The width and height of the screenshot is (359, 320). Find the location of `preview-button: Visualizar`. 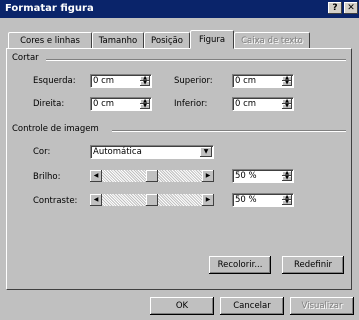

preview-button: Visualizar is located at coordinates (322, 306).